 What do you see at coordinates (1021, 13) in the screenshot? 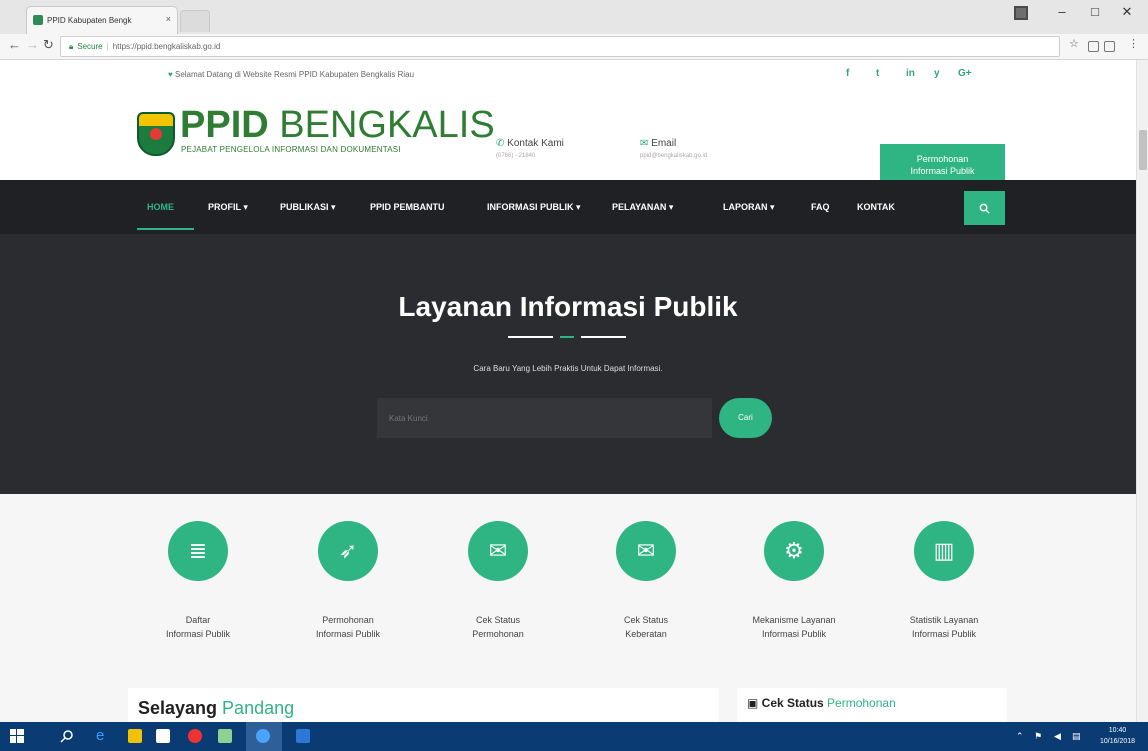
I see `window-app-icon` at bounding box center [1021, 13].